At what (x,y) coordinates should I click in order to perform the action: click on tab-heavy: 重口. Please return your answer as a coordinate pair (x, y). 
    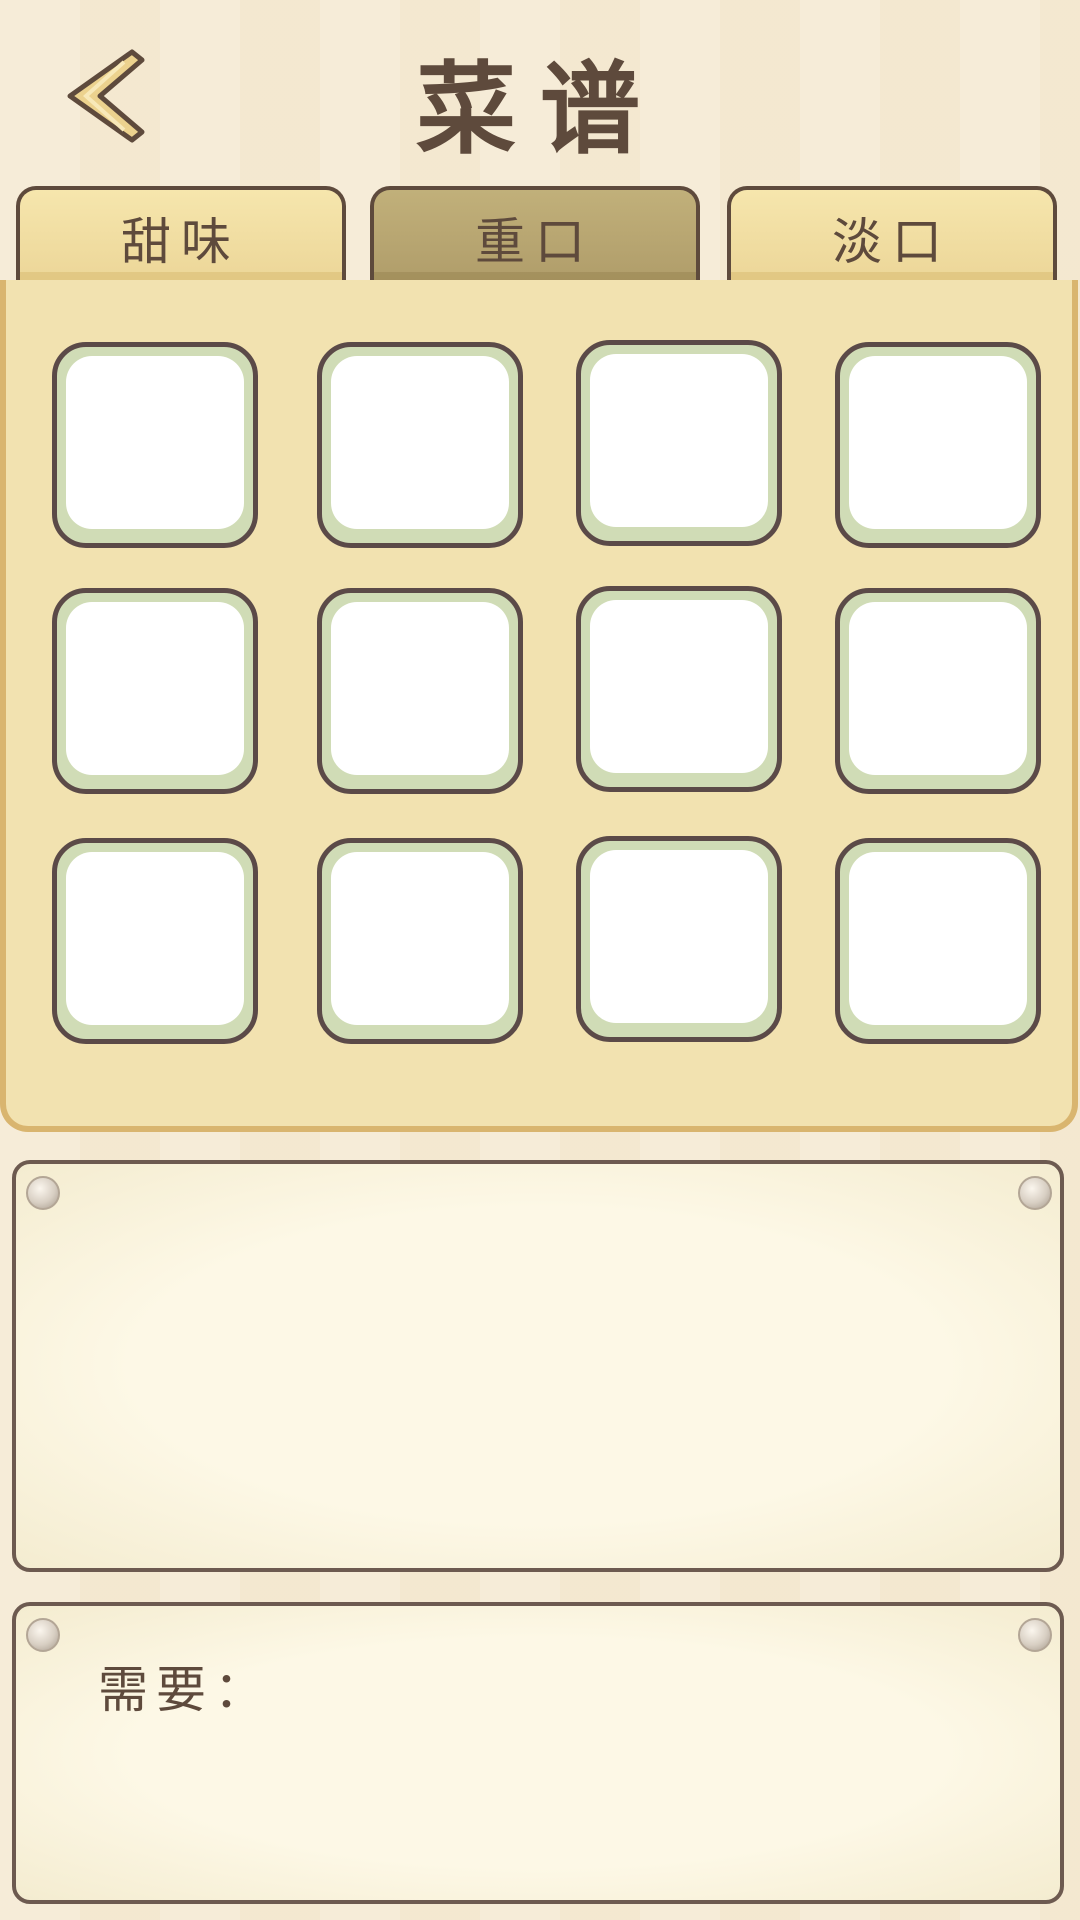
    Looking at the image, I should click on (535, 234).